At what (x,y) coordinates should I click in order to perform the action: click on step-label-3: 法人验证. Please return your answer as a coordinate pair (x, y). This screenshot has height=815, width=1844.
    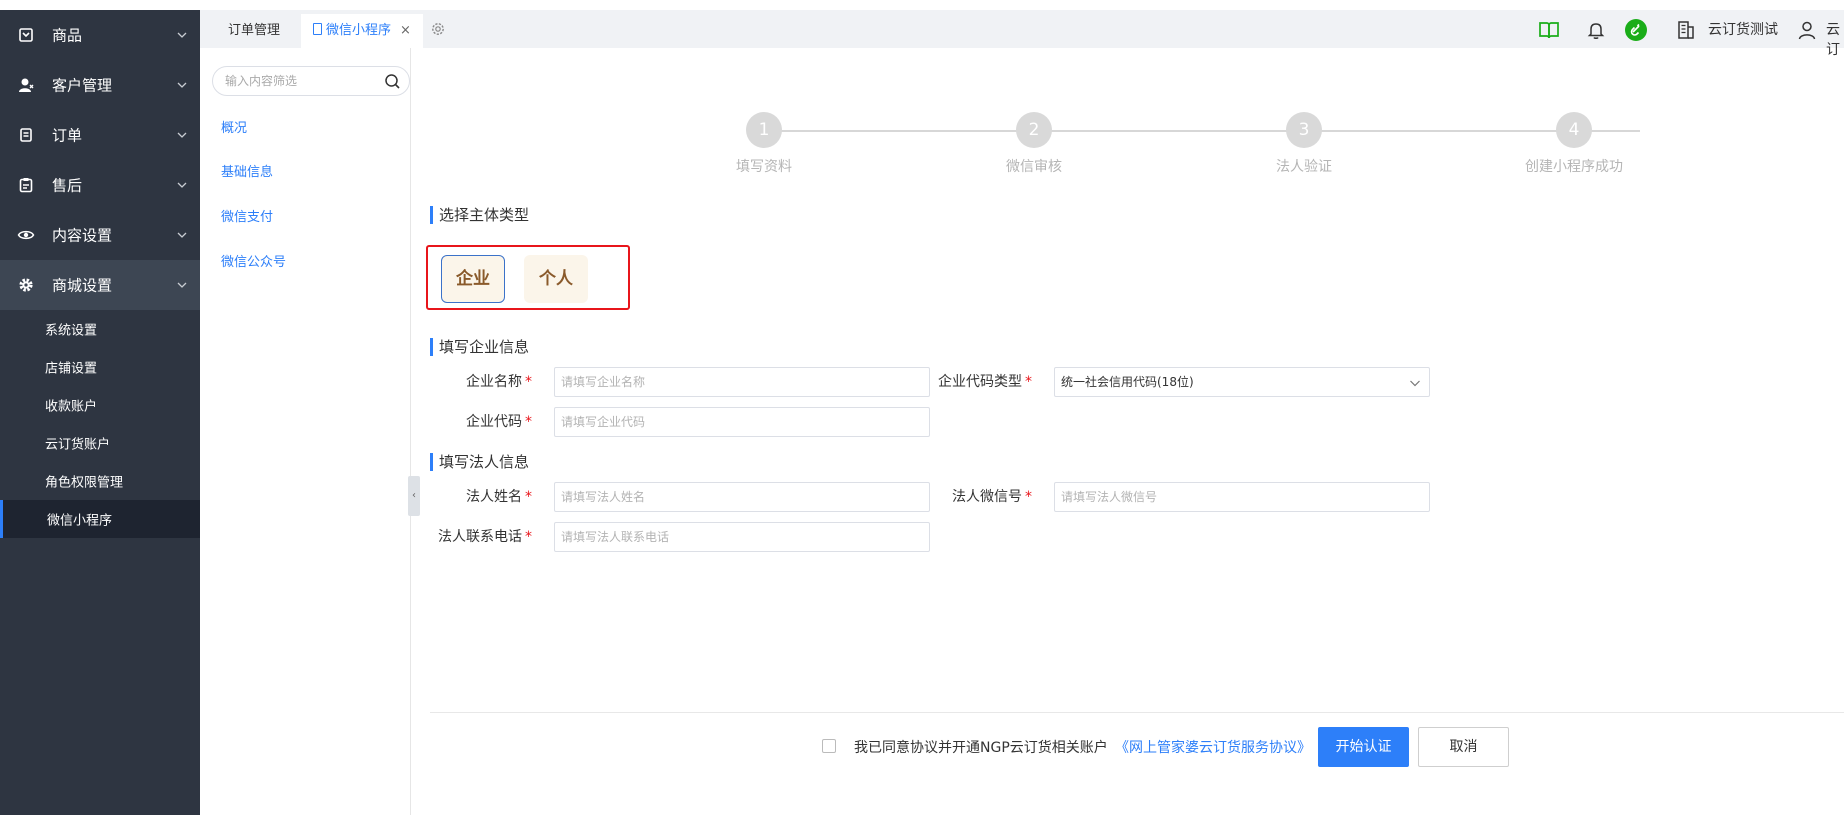
    Looking at the image, I should click on (1304, 167).